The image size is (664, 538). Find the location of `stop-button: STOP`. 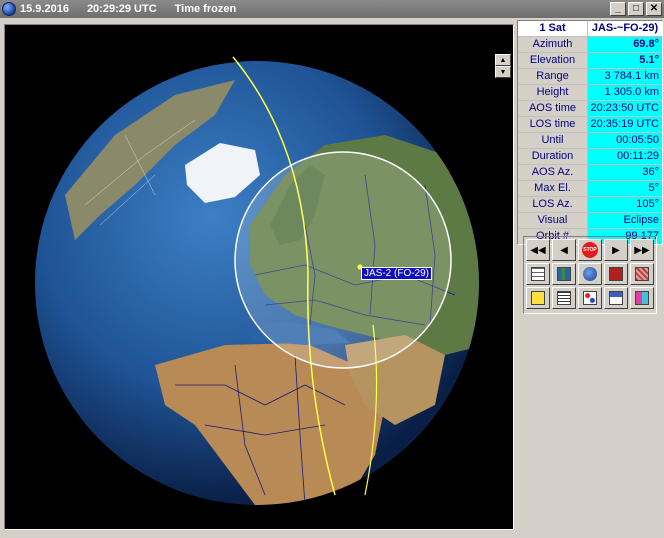

stop-button: STOP is located at coordinates (590, 250).